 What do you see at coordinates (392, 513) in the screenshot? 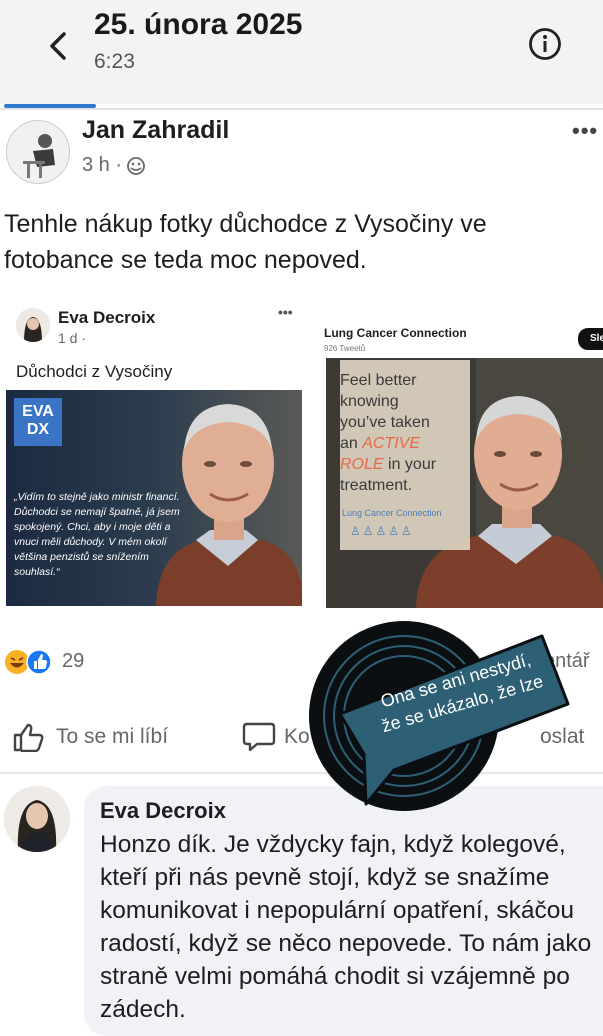
I see `ad-brand-line: Lung Cancer Connection` at bounding box center [392, 513].